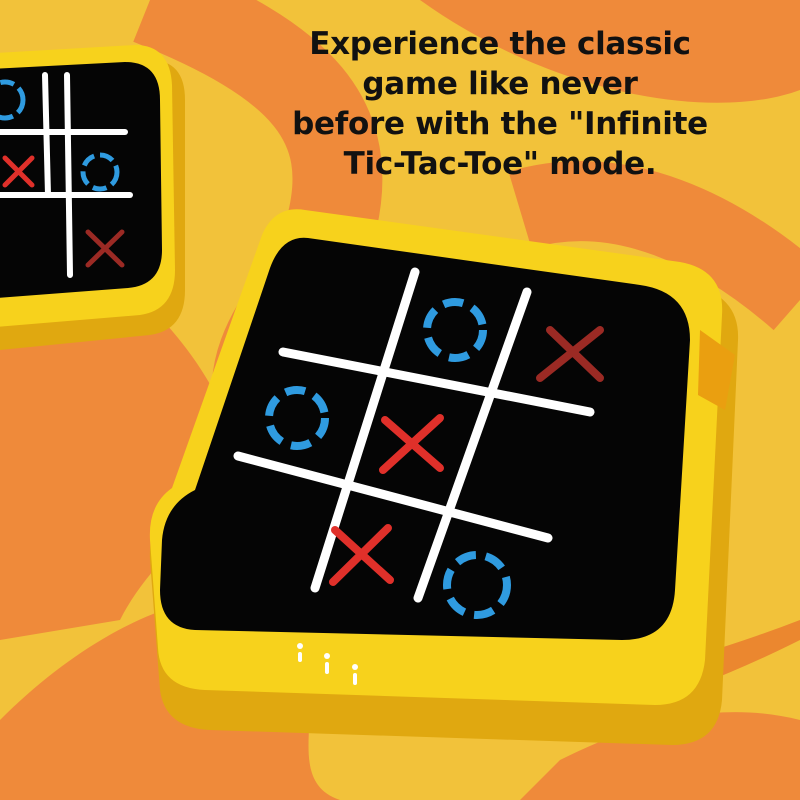 Image resolution: width=800 pixels, height=800 pixels. What do you see at coordinates (500, 84) in the screenshot?
I see `headline-line: game like never` at bounding box center [500, 84].